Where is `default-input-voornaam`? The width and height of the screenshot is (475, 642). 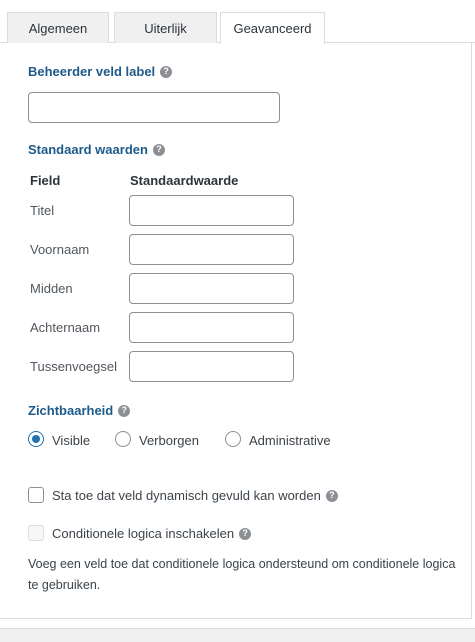
default-input-voornaam is located at coordinates (211, 249).